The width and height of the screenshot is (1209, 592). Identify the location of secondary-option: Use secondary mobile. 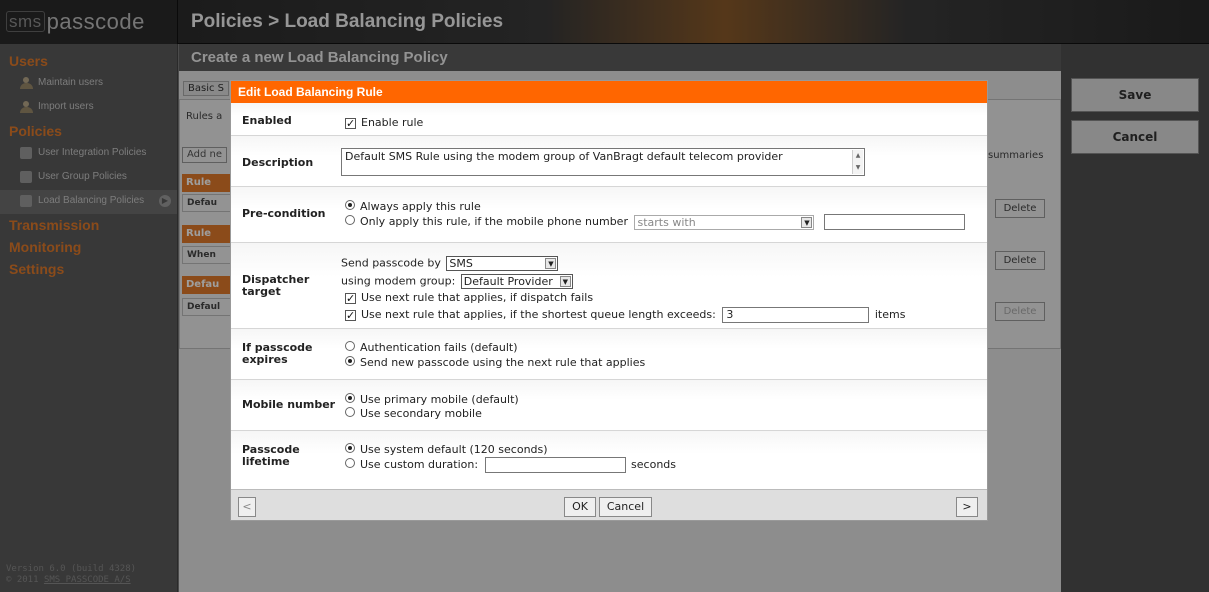
(413, 413).